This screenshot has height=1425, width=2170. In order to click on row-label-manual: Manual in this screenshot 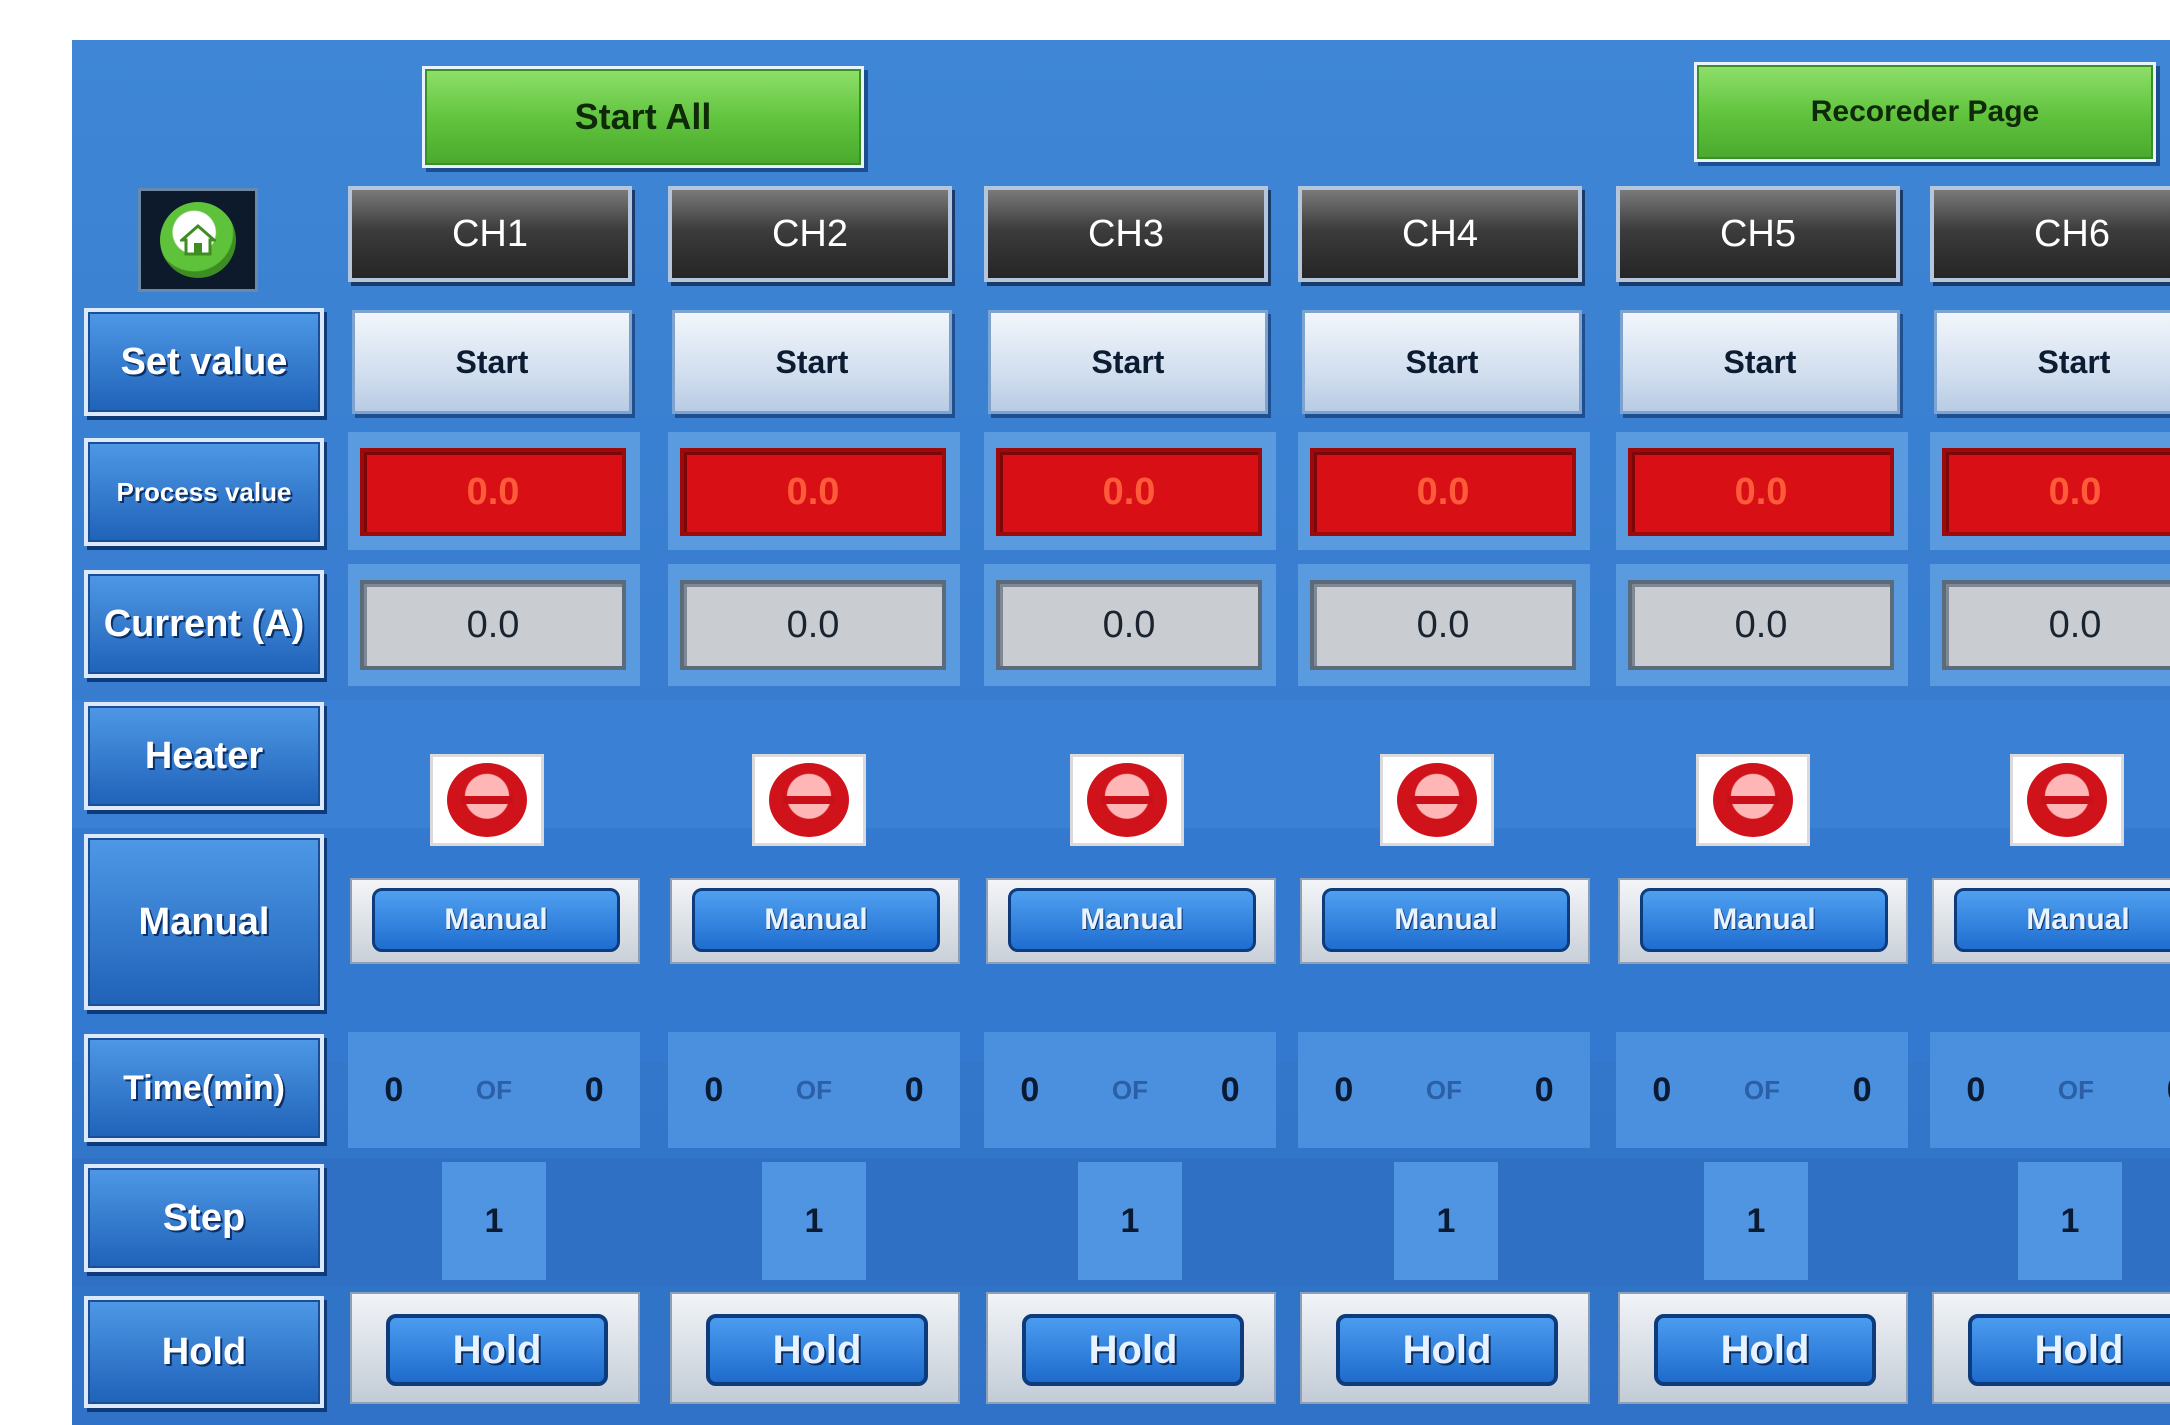, I will do `click(204, 922)`.